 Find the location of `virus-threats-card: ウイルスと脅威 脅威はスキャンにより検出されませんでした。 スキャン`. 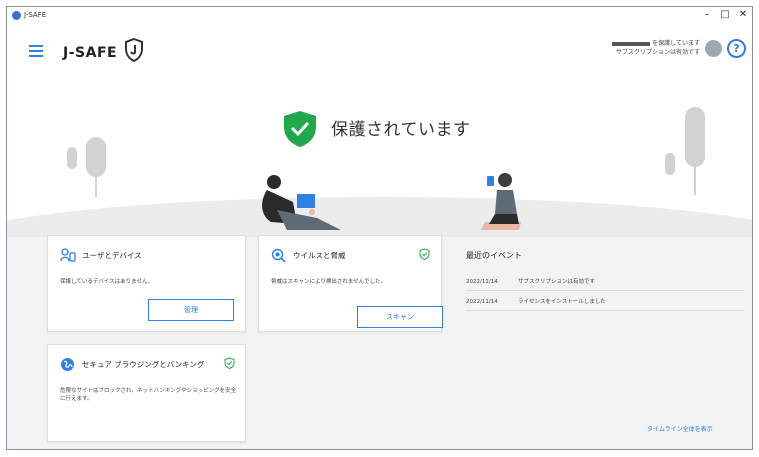

virus-threats-card: ウイルスと脅威 脅威はスキャンにより検出されませんでした。 スキャン is located at coordinates (350, 283).